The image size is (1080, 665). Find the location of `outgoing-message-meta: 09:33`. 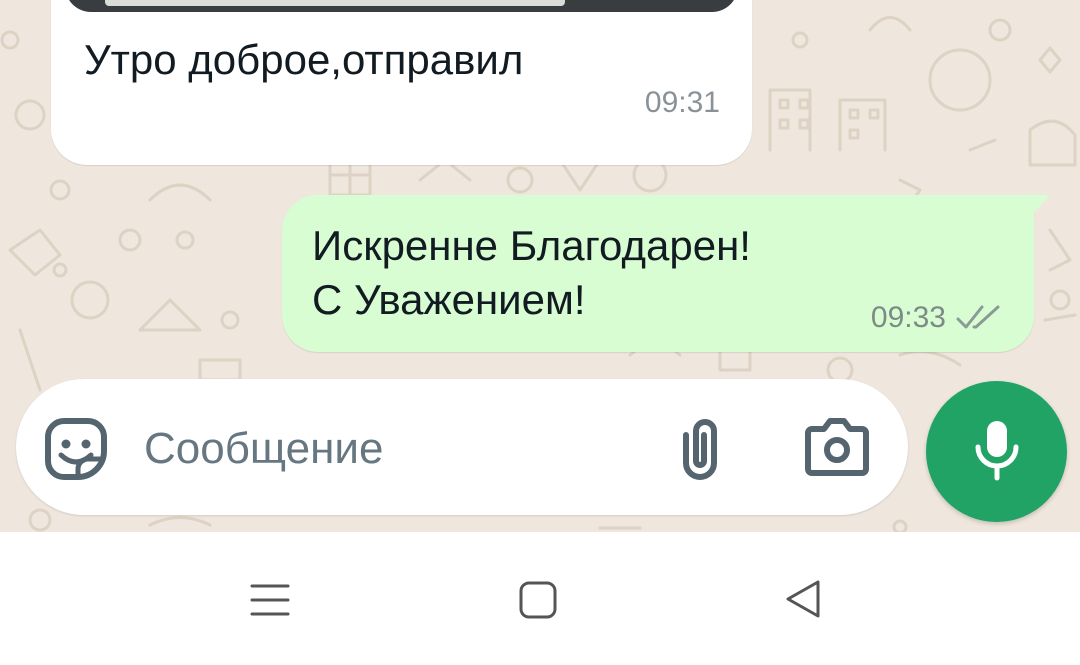

outgoing-message-meta: 09:33 is located at coordinates (937, 318).